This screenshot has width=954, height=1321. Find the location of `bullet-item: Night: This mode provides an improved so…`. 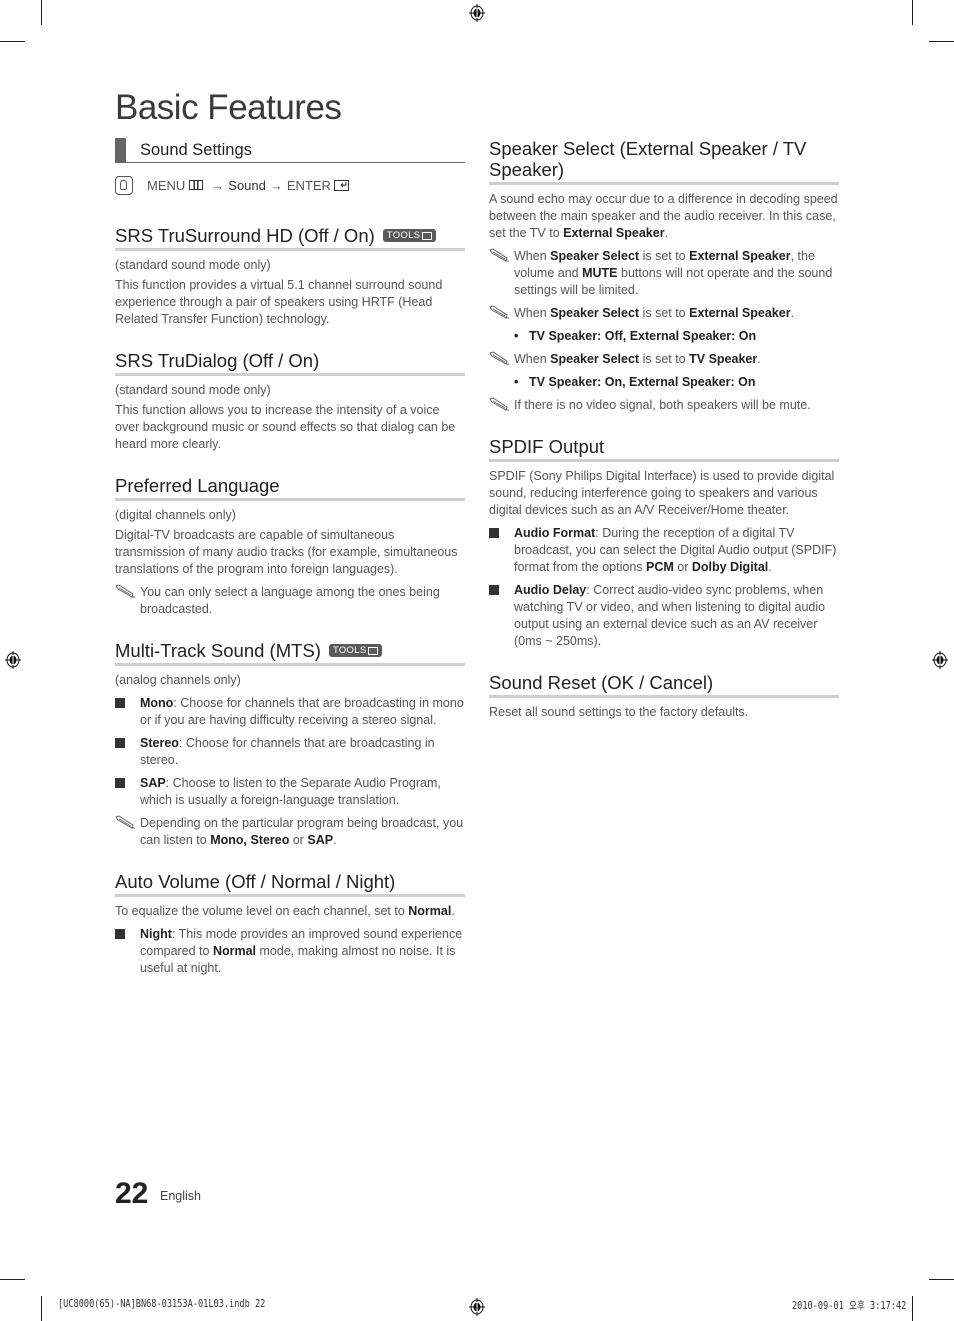

bullet-item: Night: This mode provides an improved so… is located at coordinates (290, 951).